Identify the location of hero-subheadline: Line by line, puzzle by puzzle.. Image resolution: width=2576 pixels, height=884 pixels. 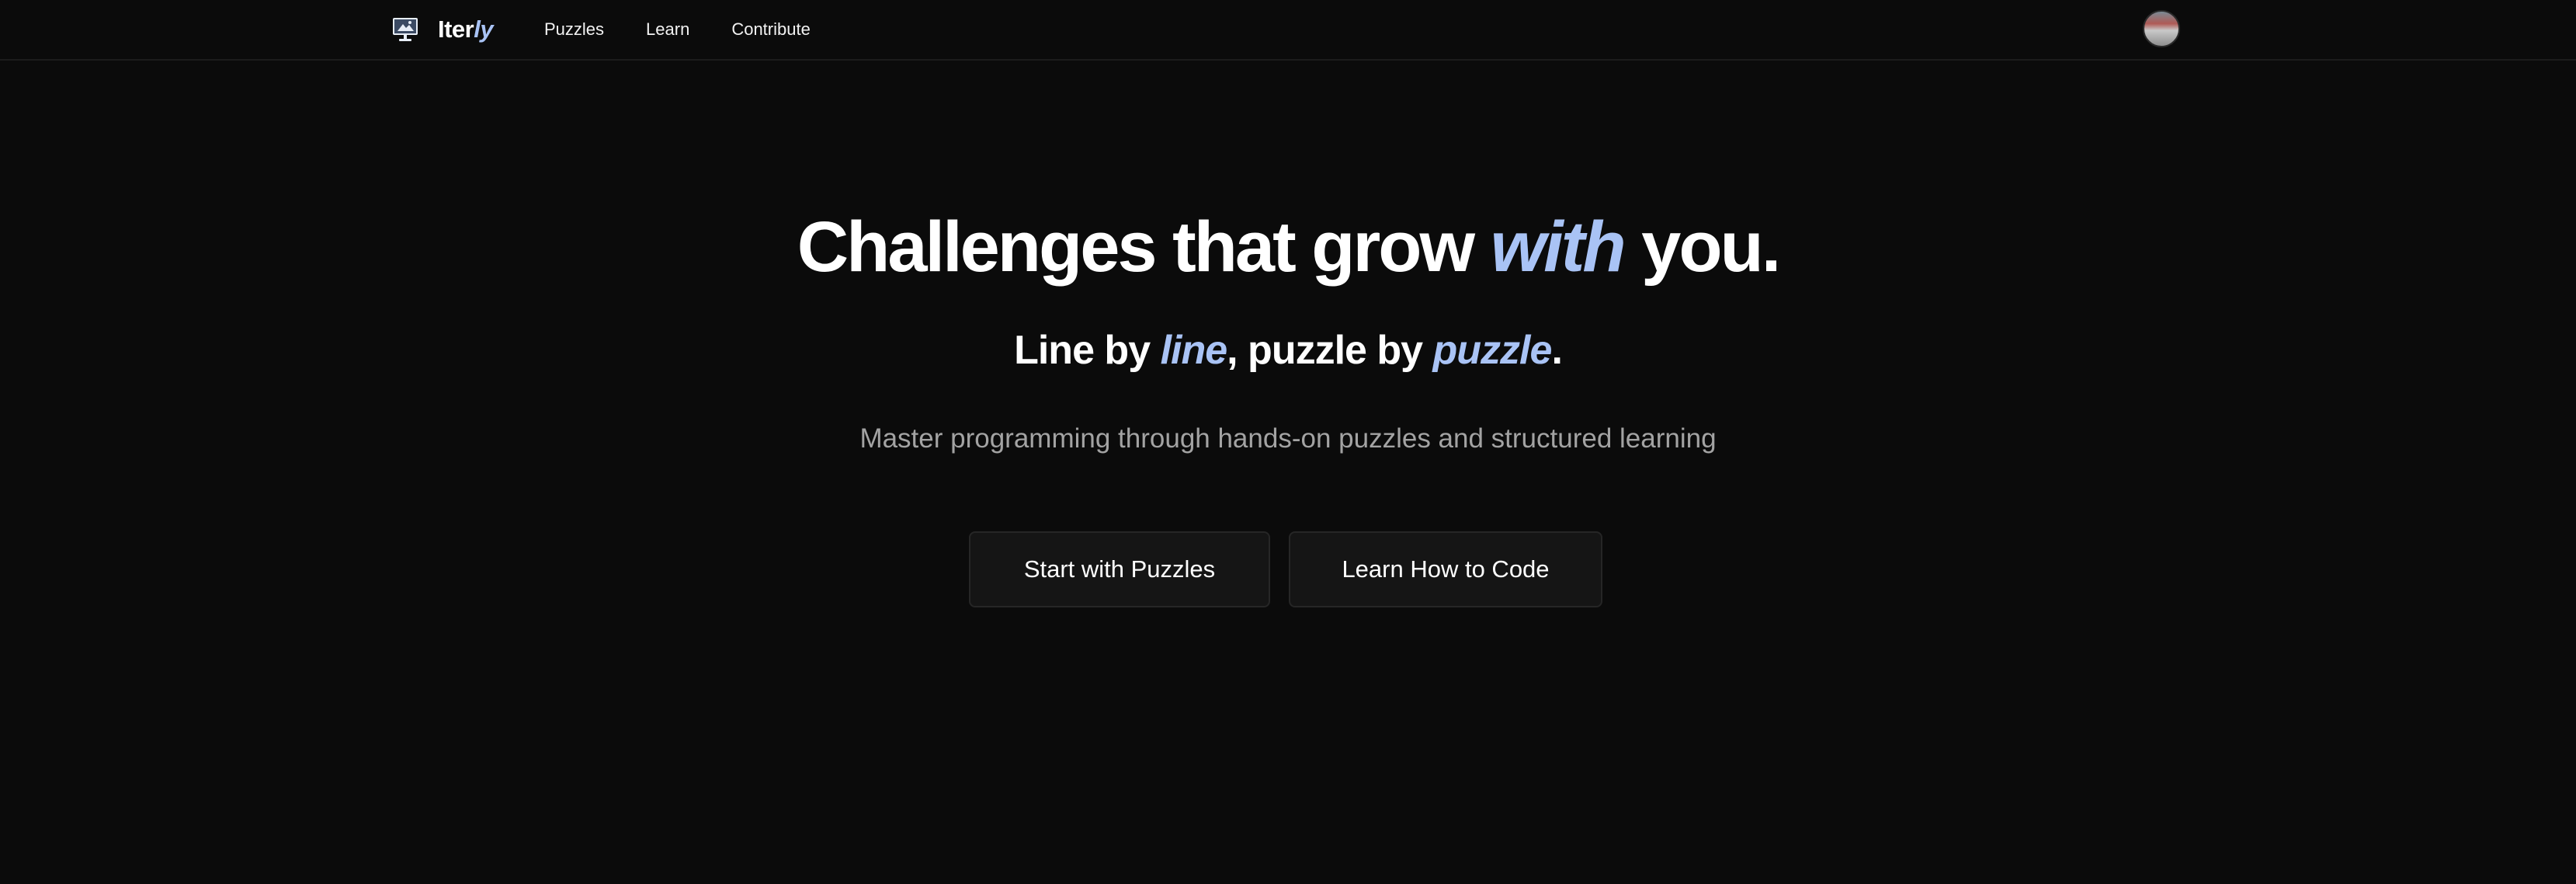
(1288, 350).